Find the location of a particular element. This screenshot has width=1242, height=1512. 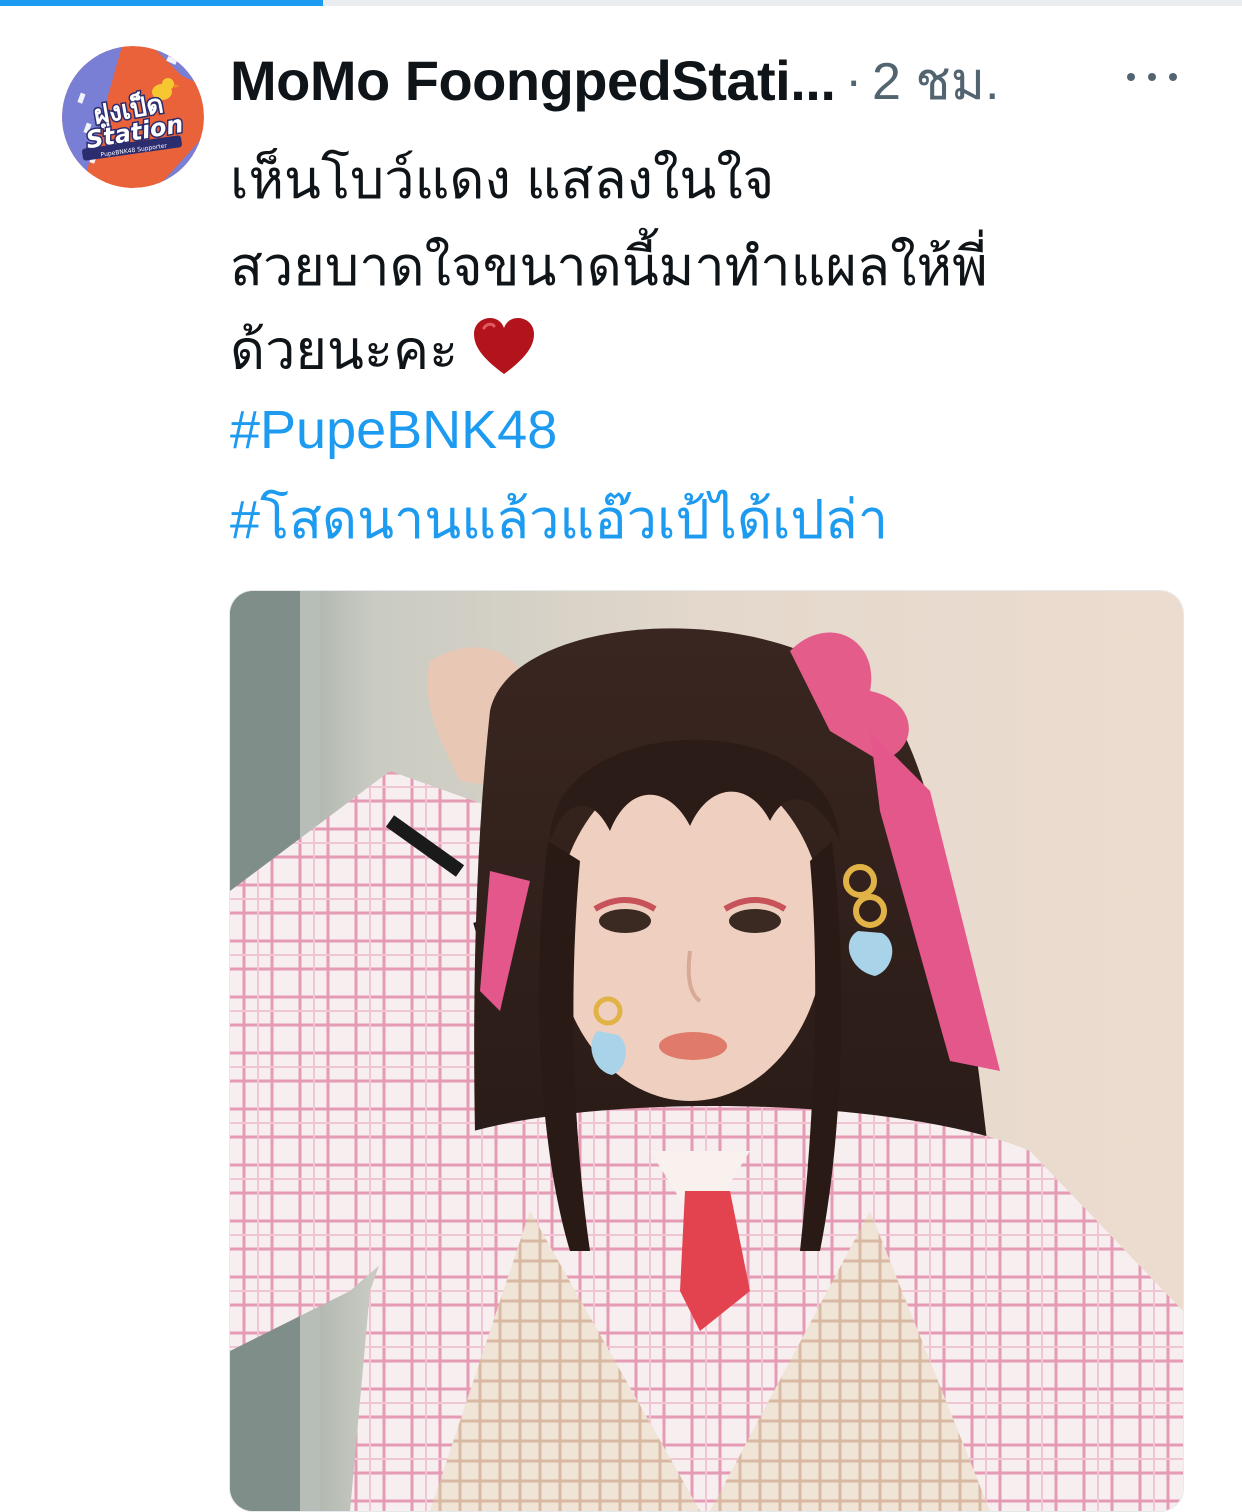

station-logo: ฝูงเป็ด Station PupeBNK48 Supporter is located at coordinates (133, 117).